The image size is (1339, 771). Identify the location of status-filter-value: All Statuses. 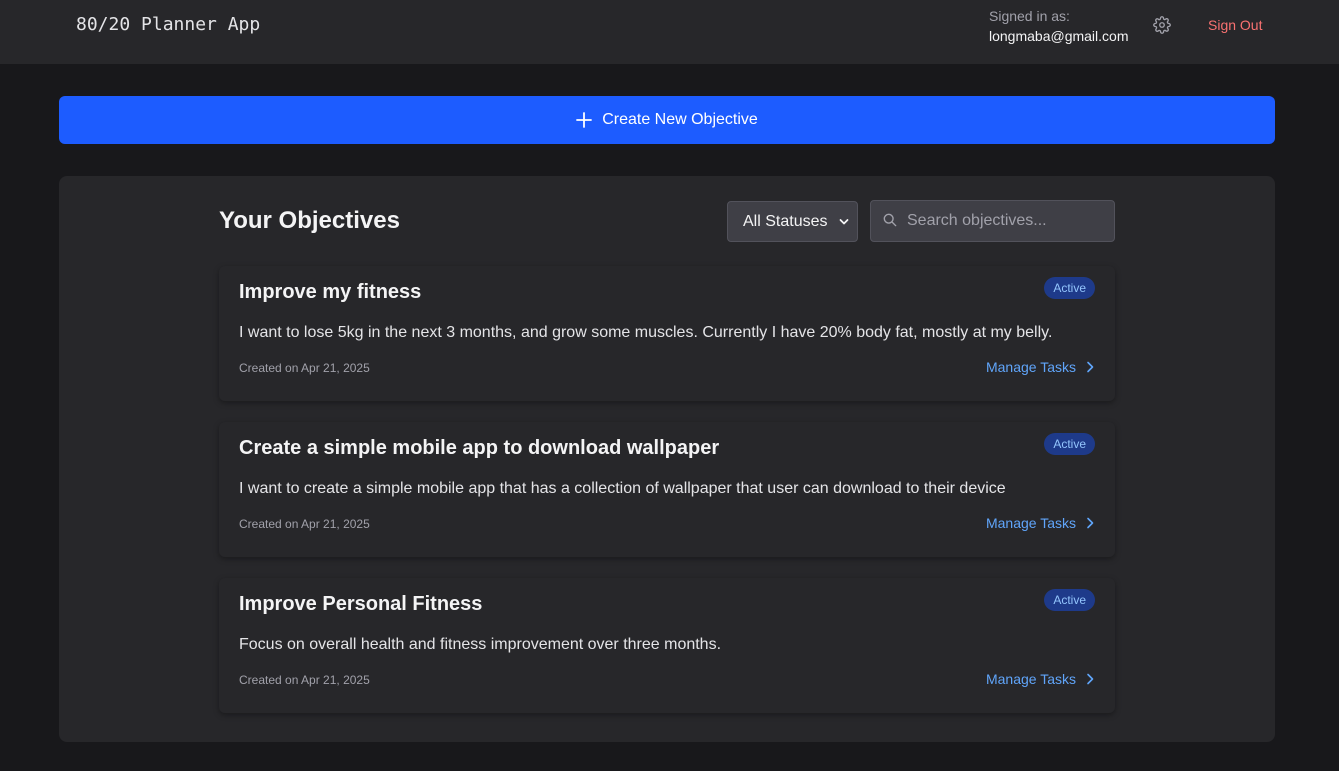
(785, 221).